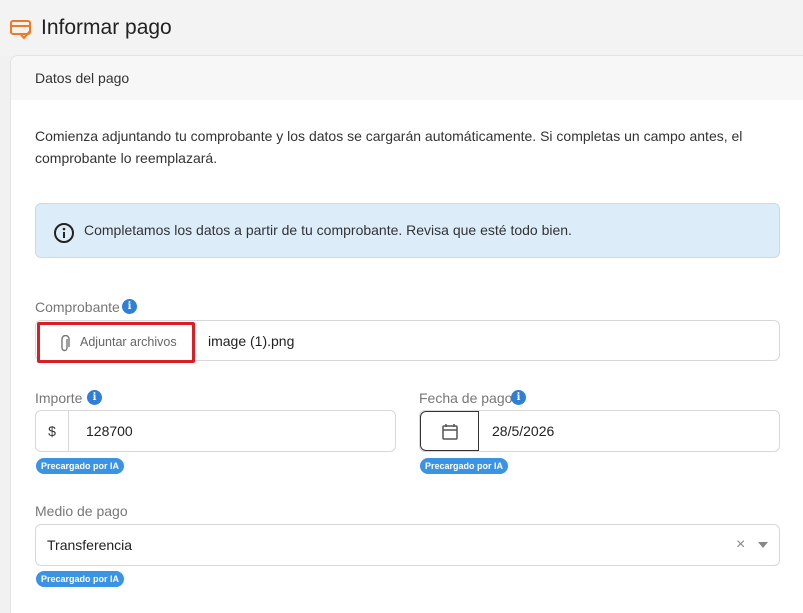 The height and width of the screenshot is (613, 803). I want to click on clear-icon: ×, so click(740, 545).